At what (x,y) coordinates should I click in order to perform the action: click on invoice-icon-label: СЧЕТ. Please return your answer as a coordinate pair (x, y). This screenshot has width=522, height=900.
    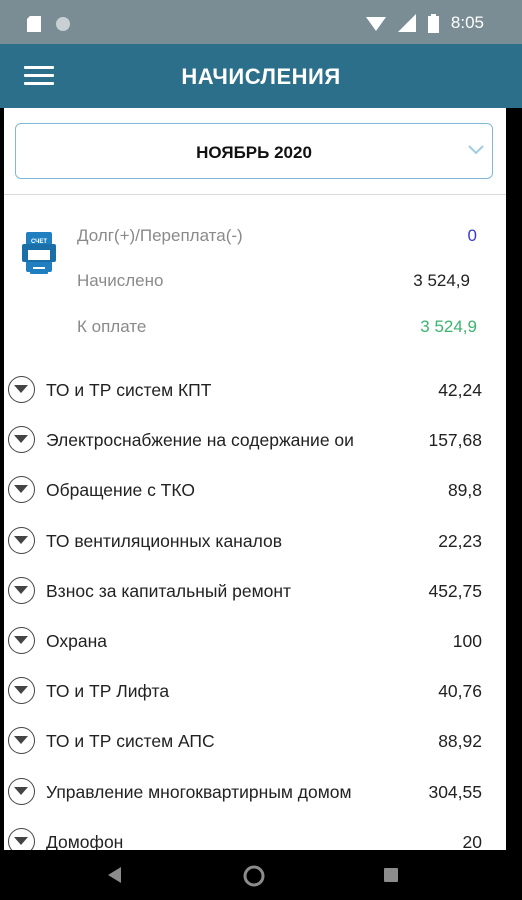
    Looking at the image, I should click on (39, 242).